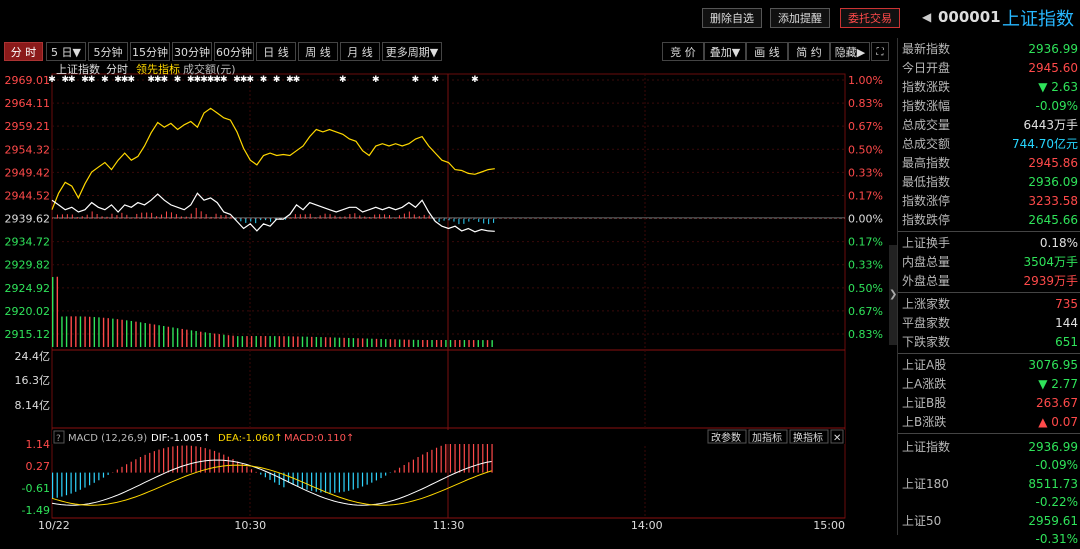 The width and height of the screenshot is (1080, 549). Describe the element at coordinates (28, 242) in the screenshot. I see `price-tick: 2934.72` at that location.